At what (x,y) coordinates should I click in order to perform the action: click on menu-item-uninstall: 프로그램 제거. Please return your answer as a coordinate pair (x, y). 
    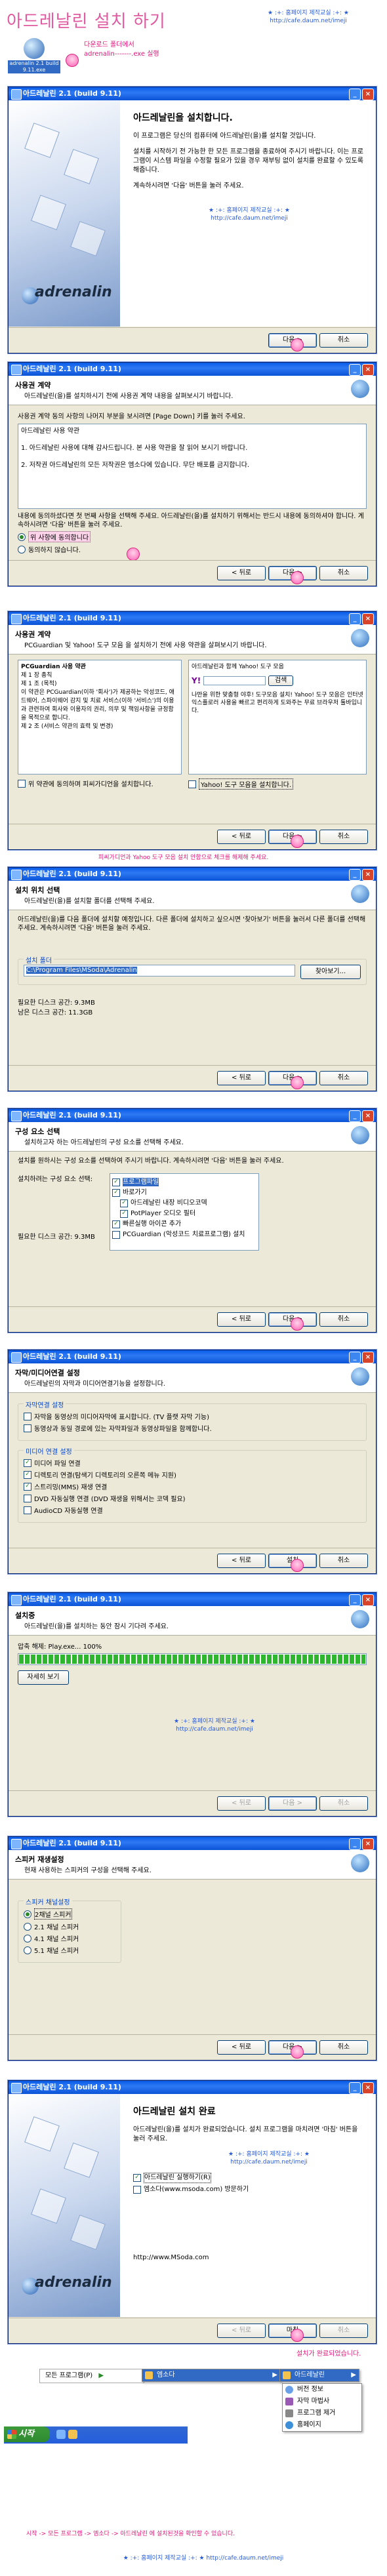
    Looking at the image, I should click on (322, 2413).